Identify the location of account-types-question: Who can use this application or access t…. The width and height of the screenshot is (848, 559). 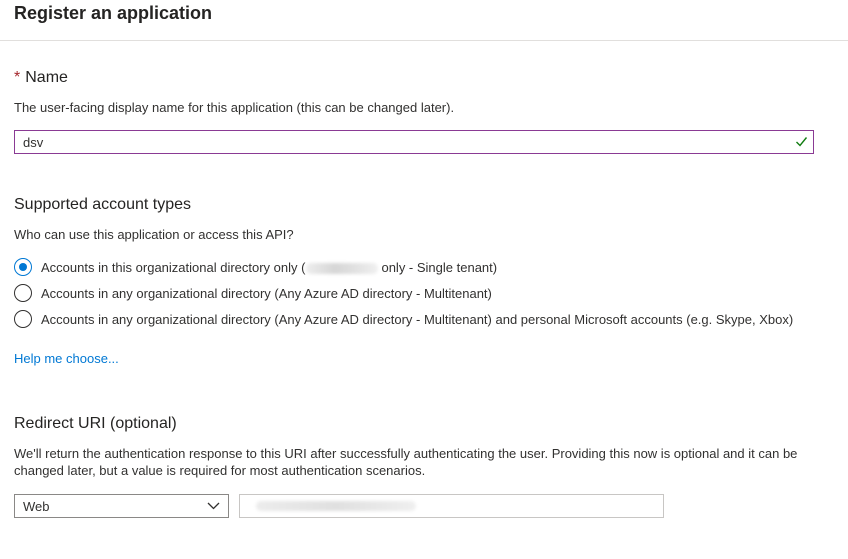
(154, 234).